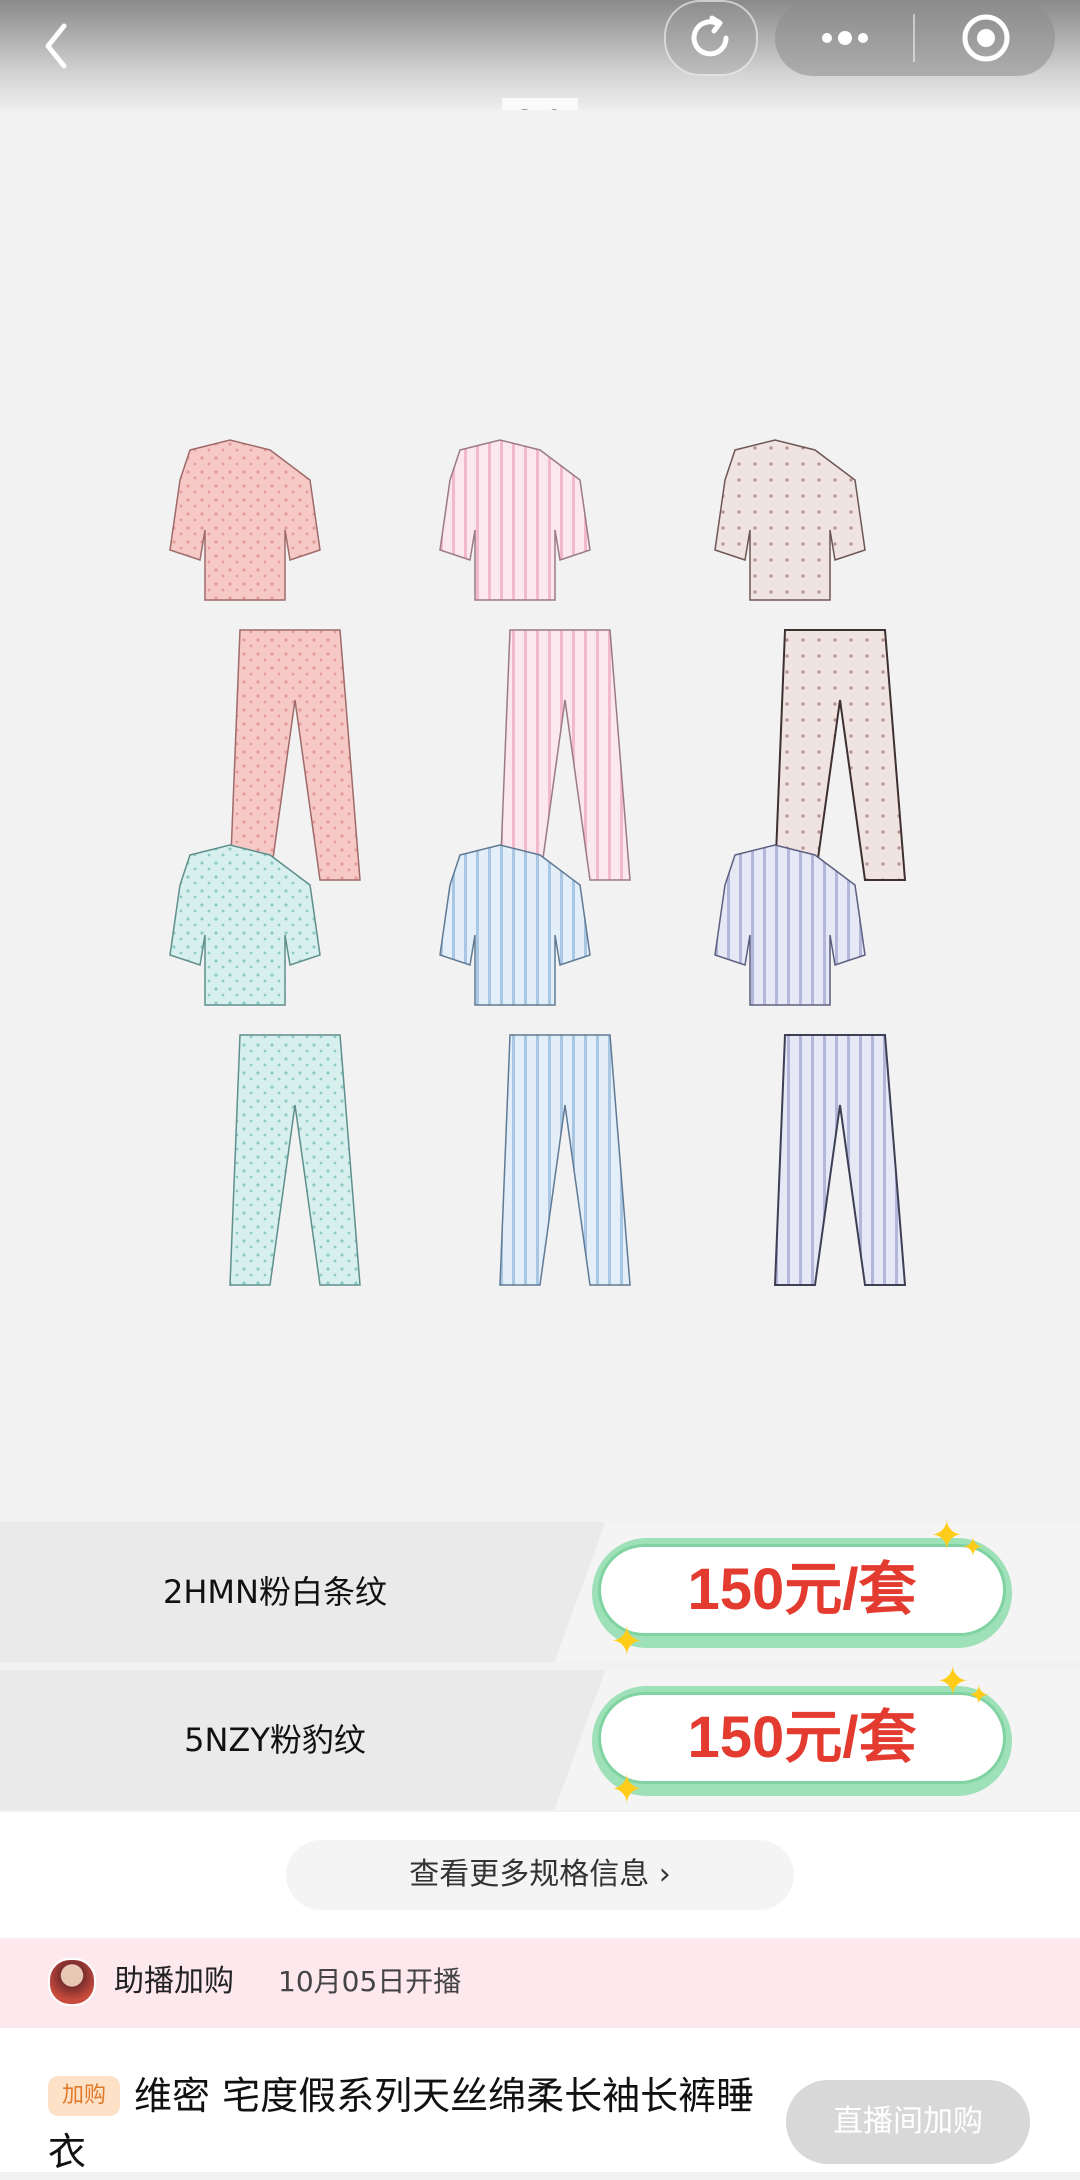 Image resolution: width=1080 pixels, height=2180 pixels. Describe the element at coordinates (370, 1981) in the screenshot. I see `live-date: 10月05日开播` at that location.